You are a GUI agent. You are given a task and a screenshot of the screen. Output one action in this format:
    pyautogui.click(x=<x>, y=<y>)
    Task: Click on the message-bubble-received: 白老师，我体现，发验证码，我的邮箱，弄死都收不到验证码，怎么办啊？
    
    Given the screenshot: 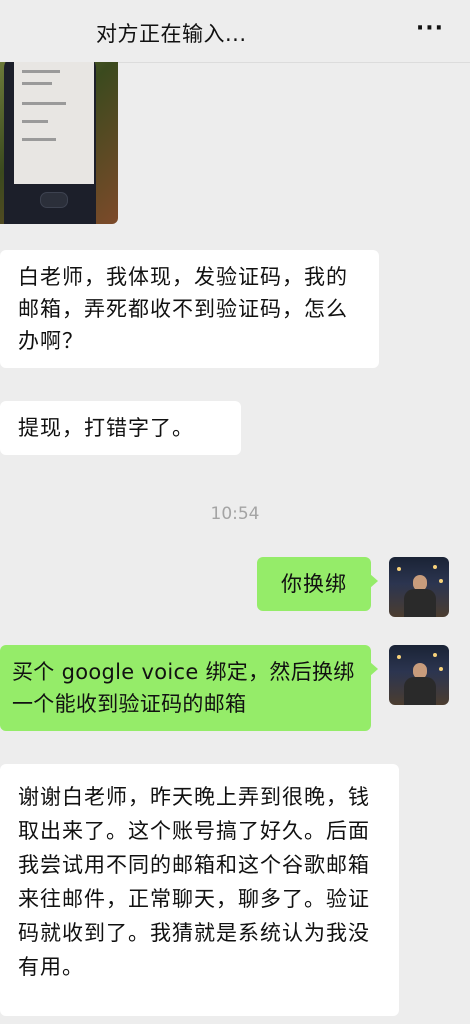 What is the action you would take?
    pyautogui.click(x=189, y=309)
    